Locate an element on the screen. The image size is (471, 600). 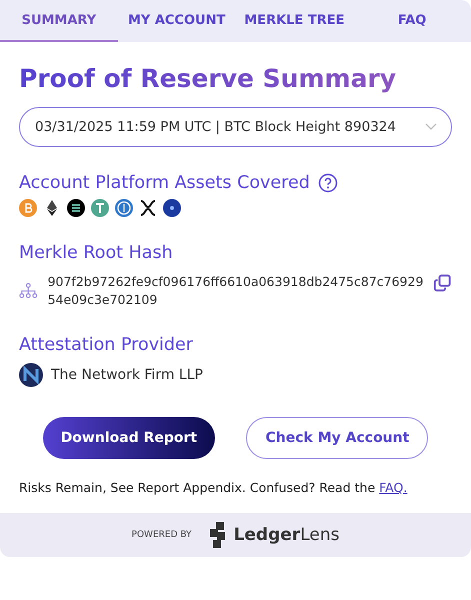
powered-by-label: POWERED BY is located at coordinates (162, 535).